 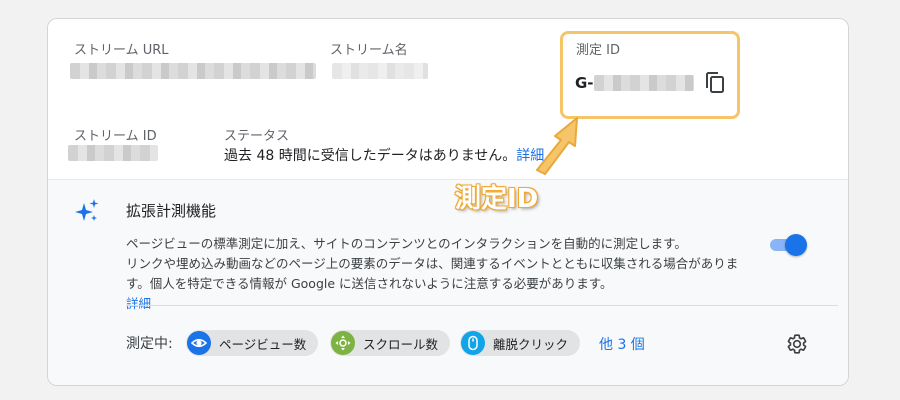 What do you see at coordinates (797, 344) in the screenshot?
I see `gear-icon` at bounding box center [797, 344].